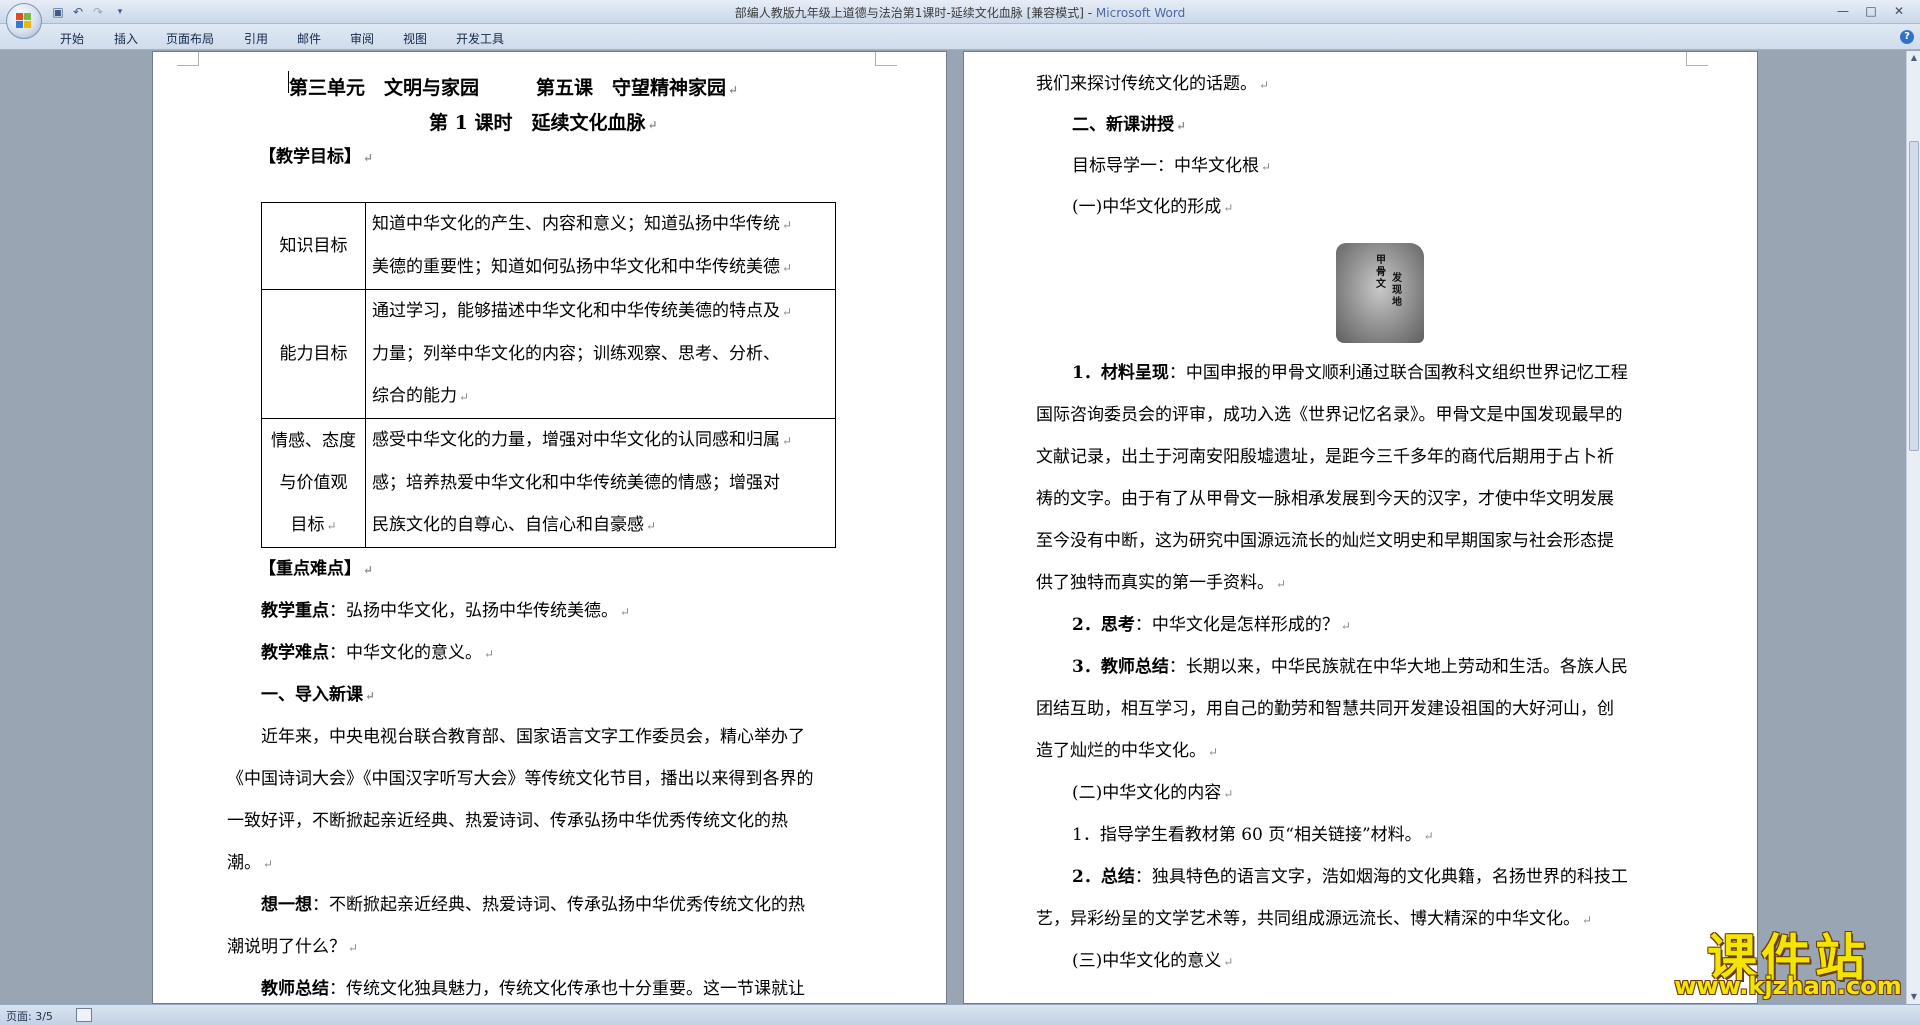  I want to click on goal-guide-1: 目标导学一：中华文化根 ↵, so click(1172, 166).